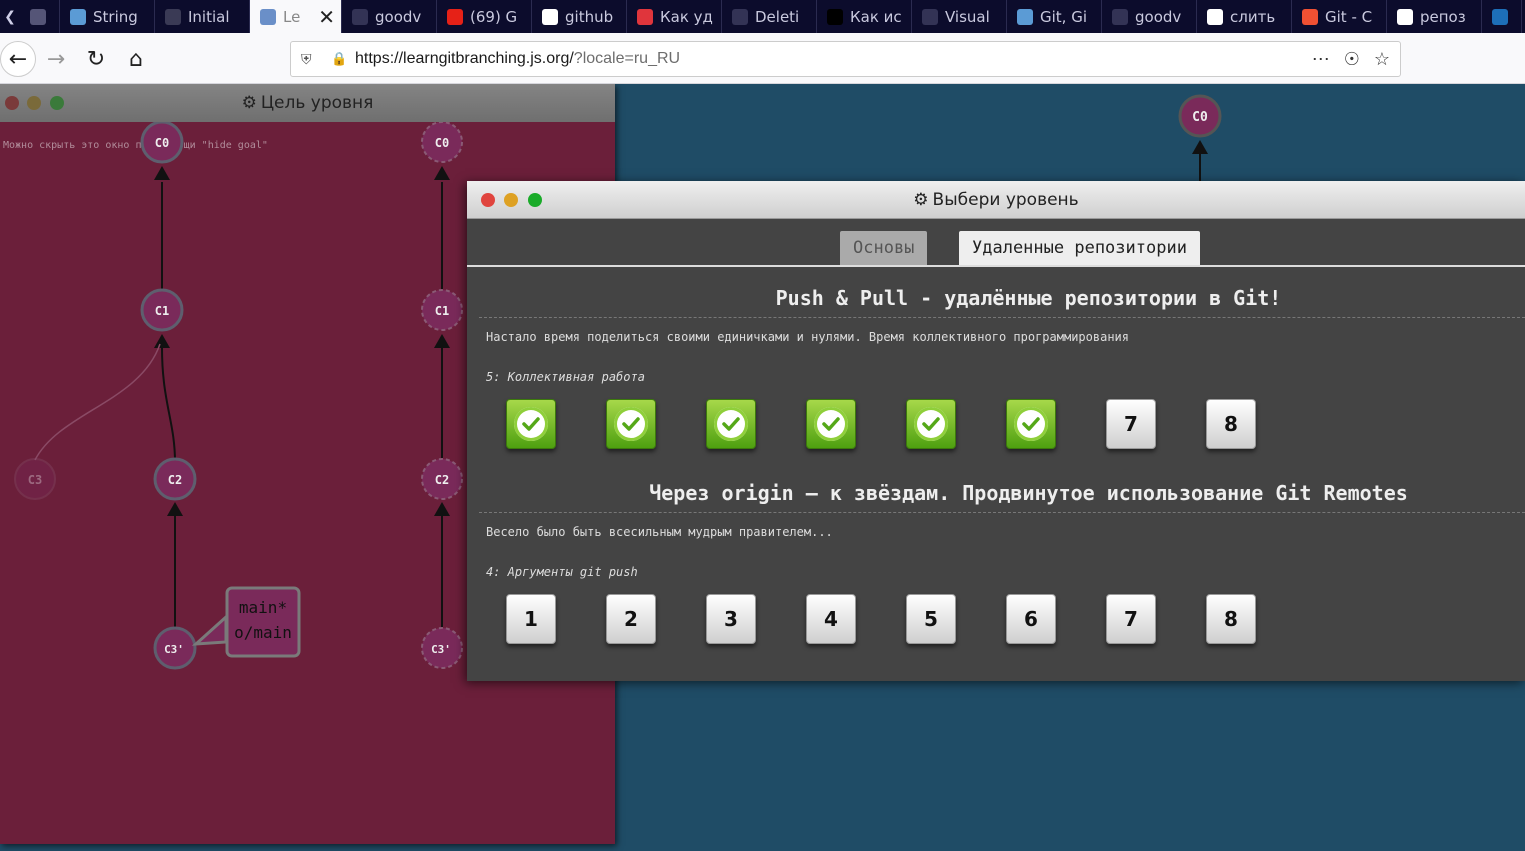  What do you see at coordinates (1079, 248) in the screenshot?
I see `tab-remote-repositories: Удаленные репозитории` at bounding box center [1079, 248].